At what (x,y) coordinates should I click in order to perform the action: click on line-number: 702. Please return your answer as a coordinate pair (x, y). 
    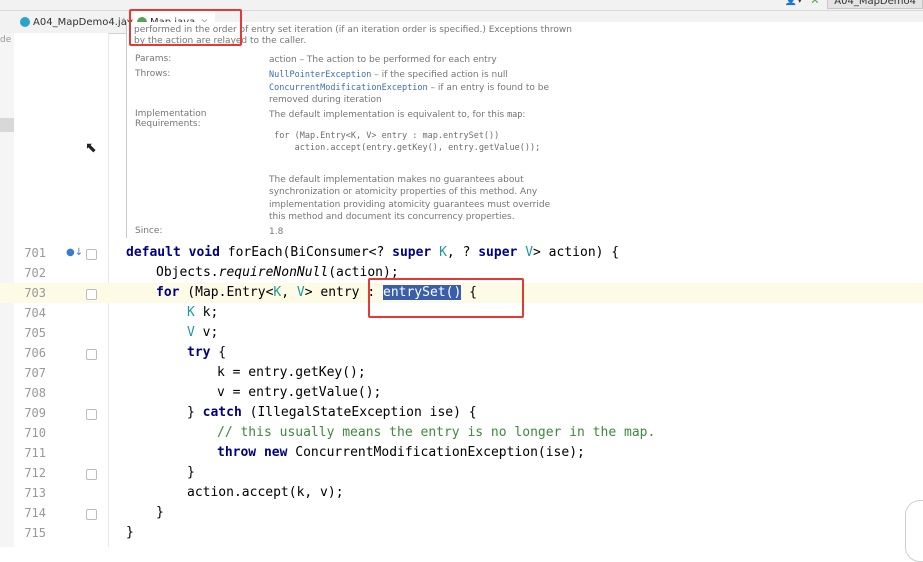
    Looking at the image, I should click on (35, 273).